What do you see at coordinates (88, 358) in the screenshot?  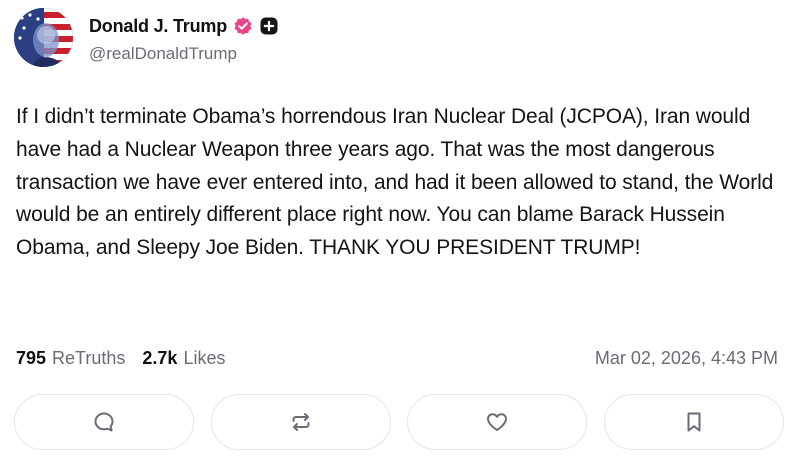 I see `retruths-label: ReTruths` at bounding box center [88, 358].